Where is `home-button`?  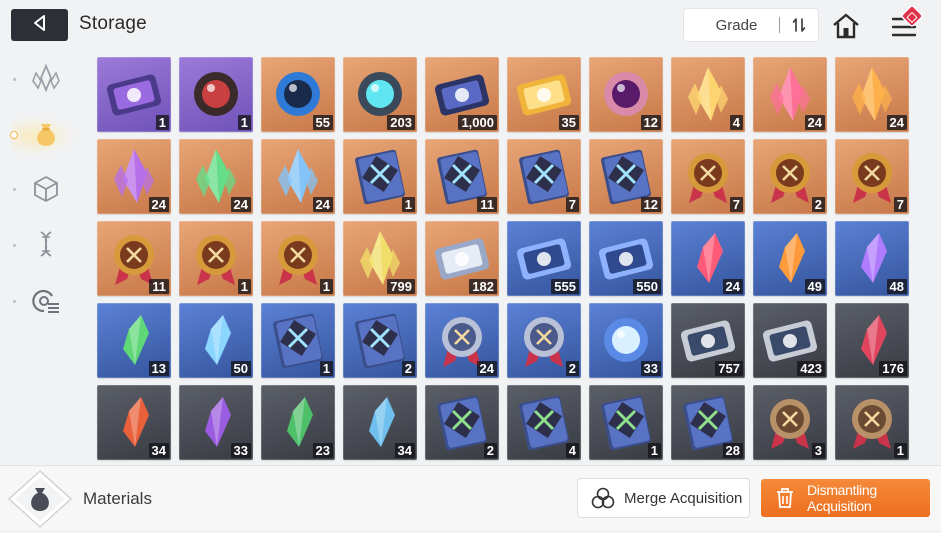 home-button is located at coordinates (846, 26).